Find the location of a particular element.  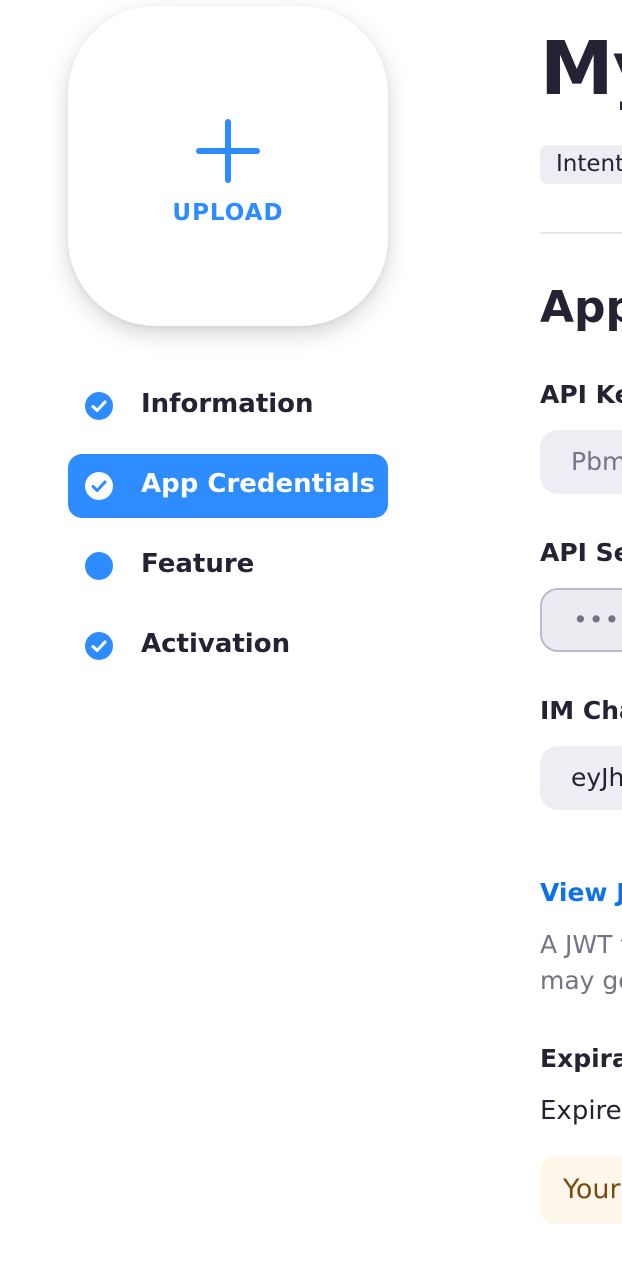

api-key-label: API Key is located at coordinates (581, 394).